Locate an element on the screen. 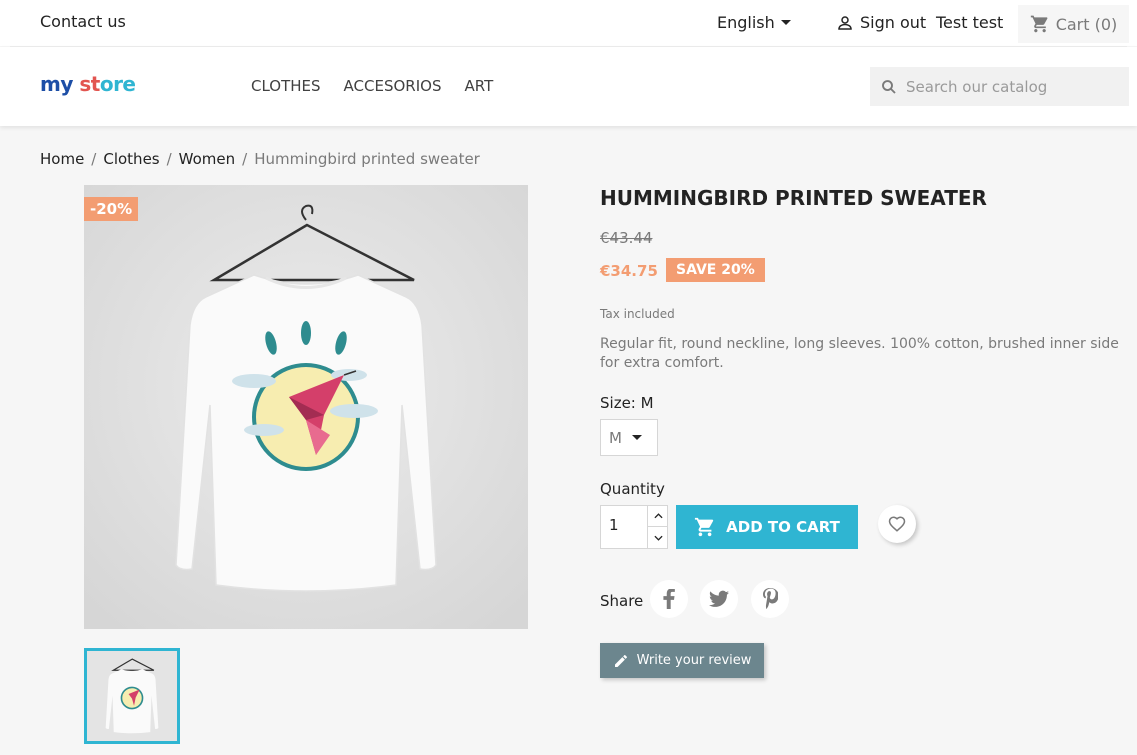  breadcrumb-clothes: Clothes is located at coordinates (131, 159).